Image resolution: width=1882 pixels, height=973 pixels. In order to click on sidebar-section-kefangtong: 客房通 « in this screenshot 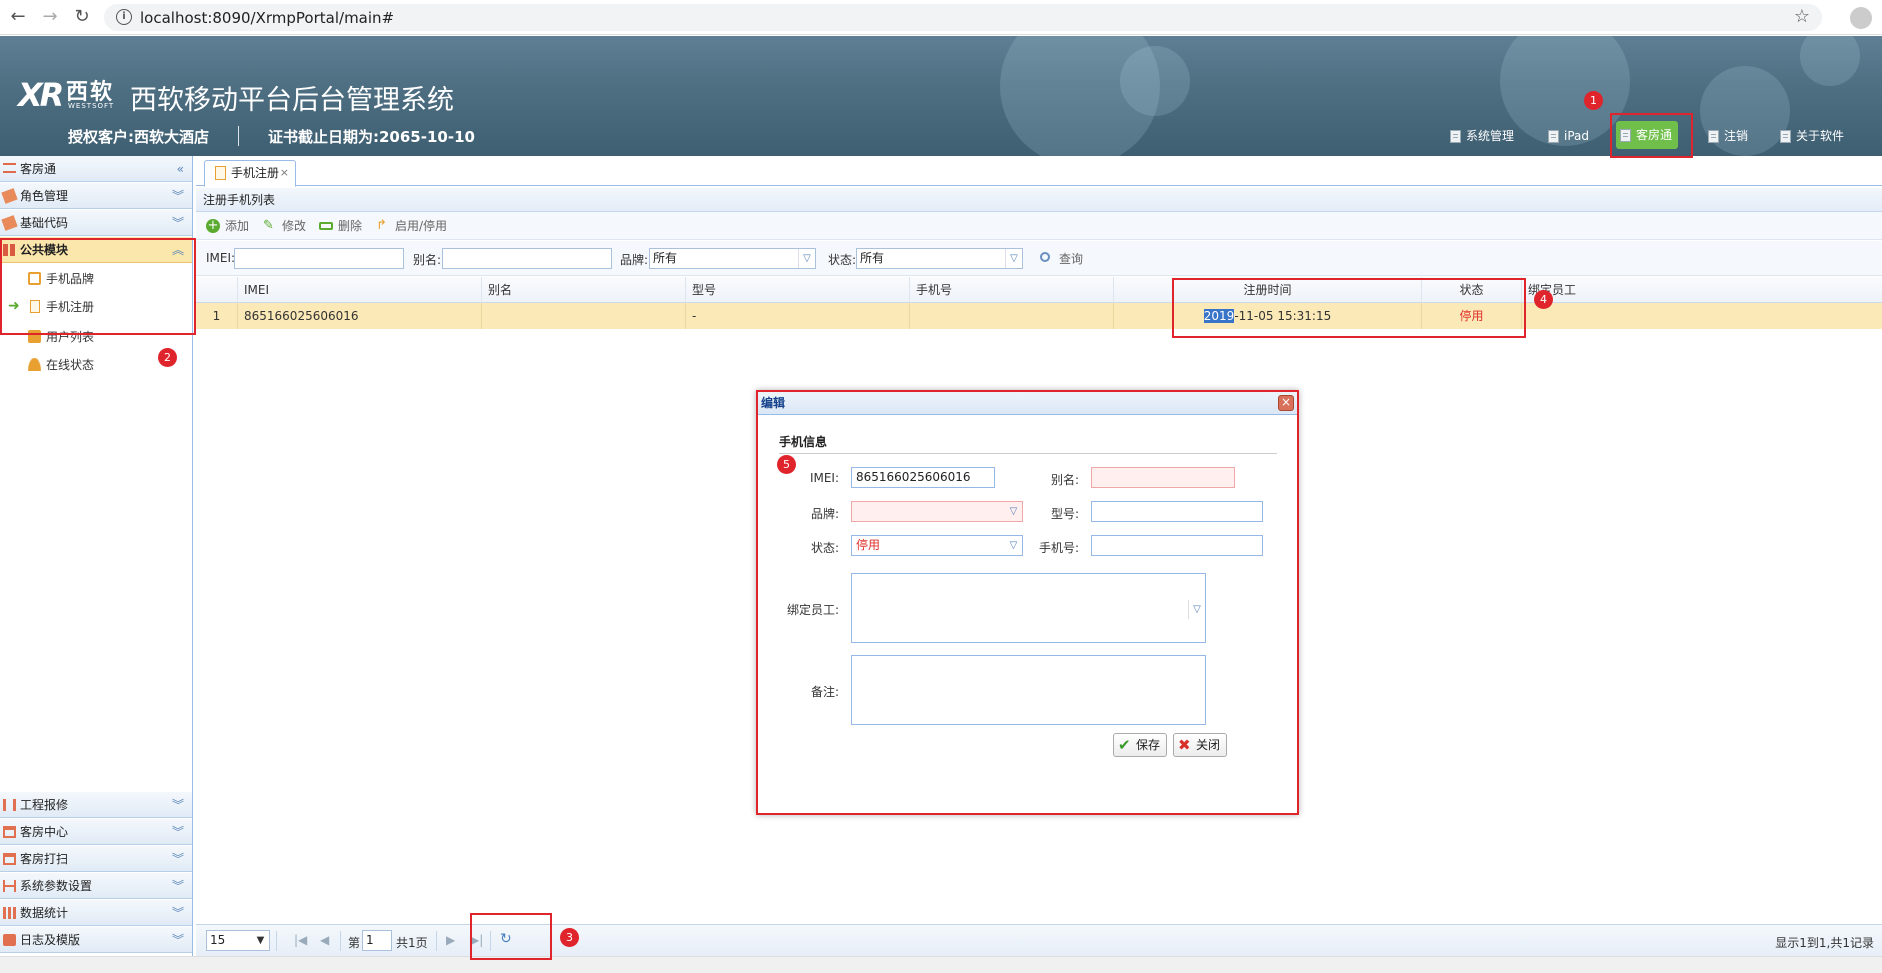, I will do `click(96, 169)`.